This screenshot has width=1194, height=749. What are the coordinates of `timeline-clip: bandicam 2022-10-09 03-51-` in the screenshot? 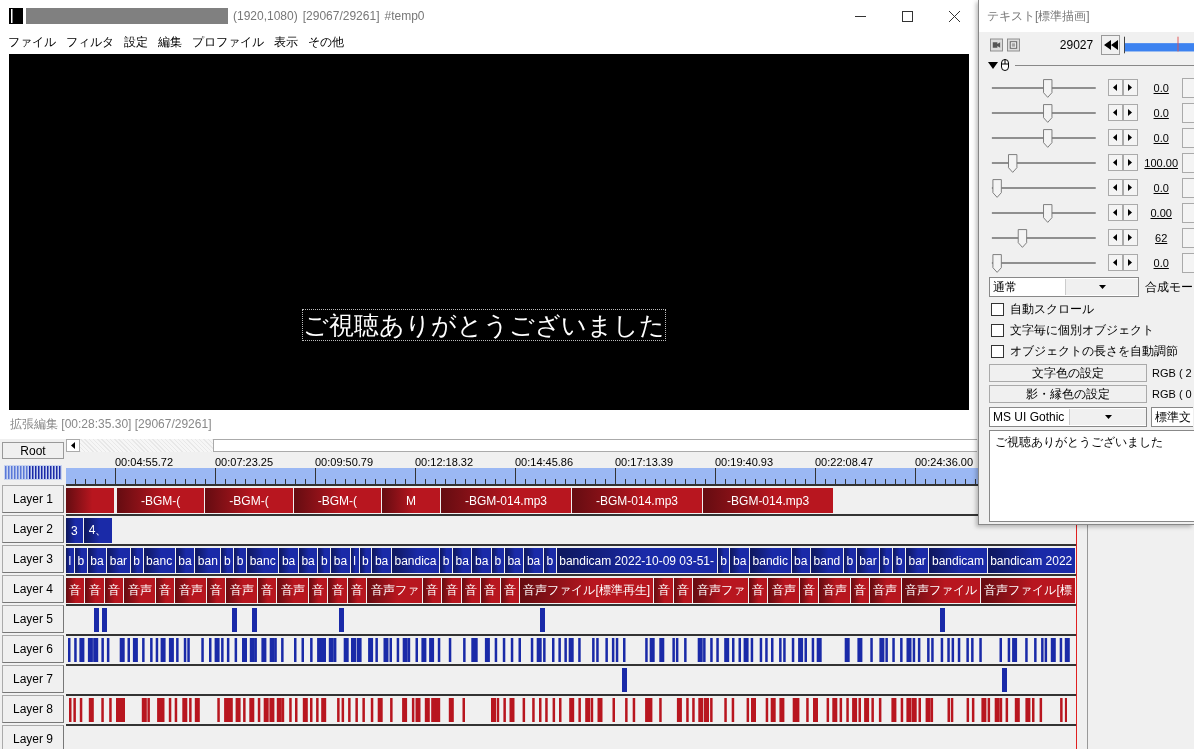 It's located at (637, 560).